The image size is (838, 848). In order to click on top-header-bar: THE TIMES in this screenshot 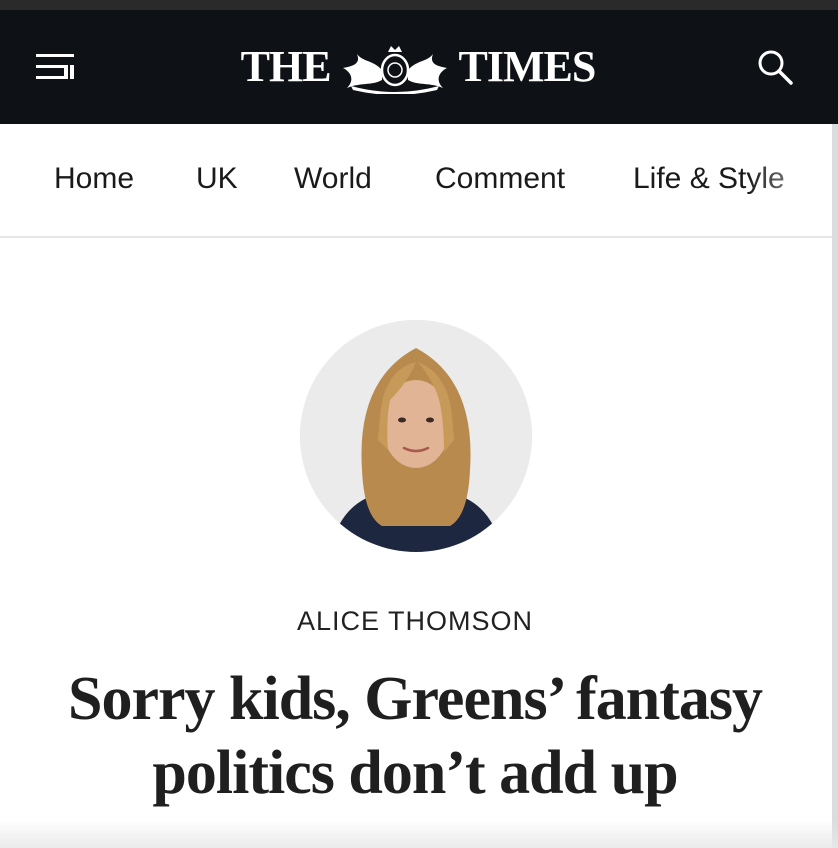, I will do `click(419, 62)`.